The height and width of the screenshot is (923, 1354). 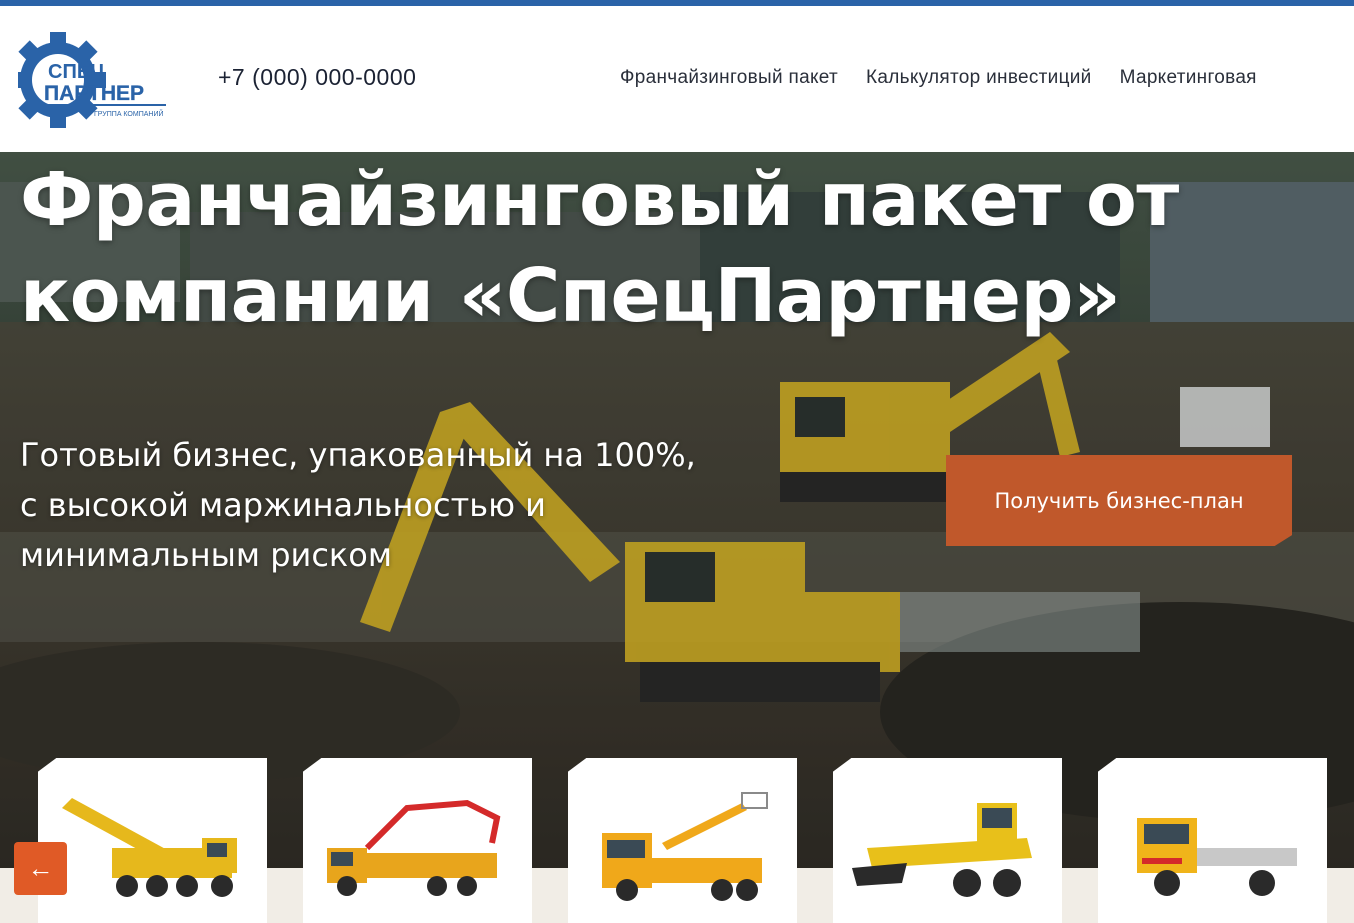 What do you see at coordinates (729, 78) in the screenshot?
I see `nav-franchise-package: Франчайзинговый пакет` at bounding box center [729, 78].